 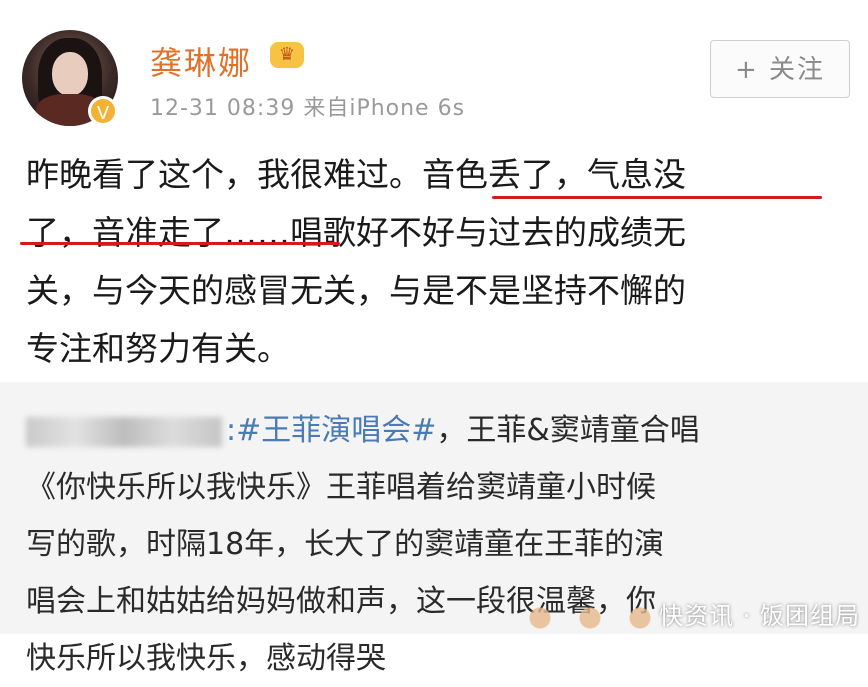 I want to click on follow-button: + 关注, so click(x=780, y=69).